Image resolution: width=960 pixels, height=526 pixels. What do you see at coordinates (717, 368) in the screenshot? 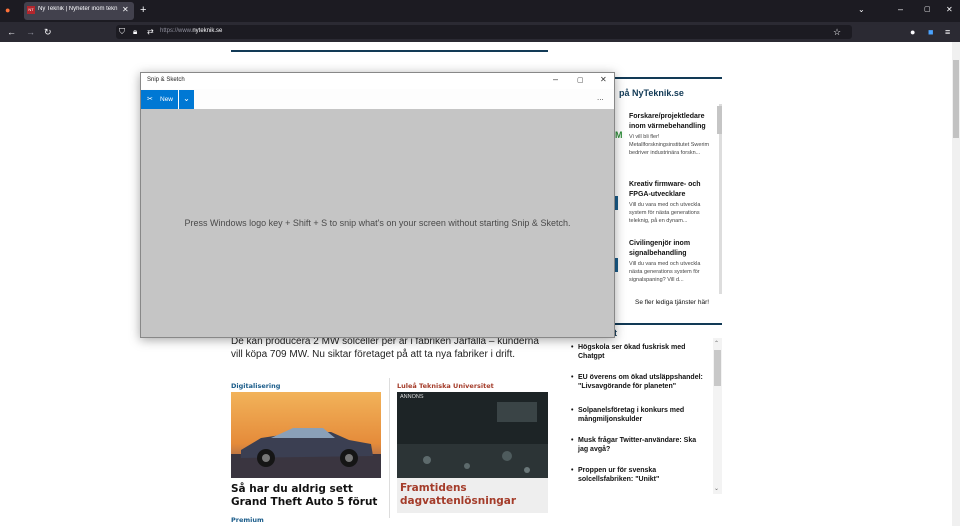
I see `news-scroll-thumb` at bounding box center [717, 368].